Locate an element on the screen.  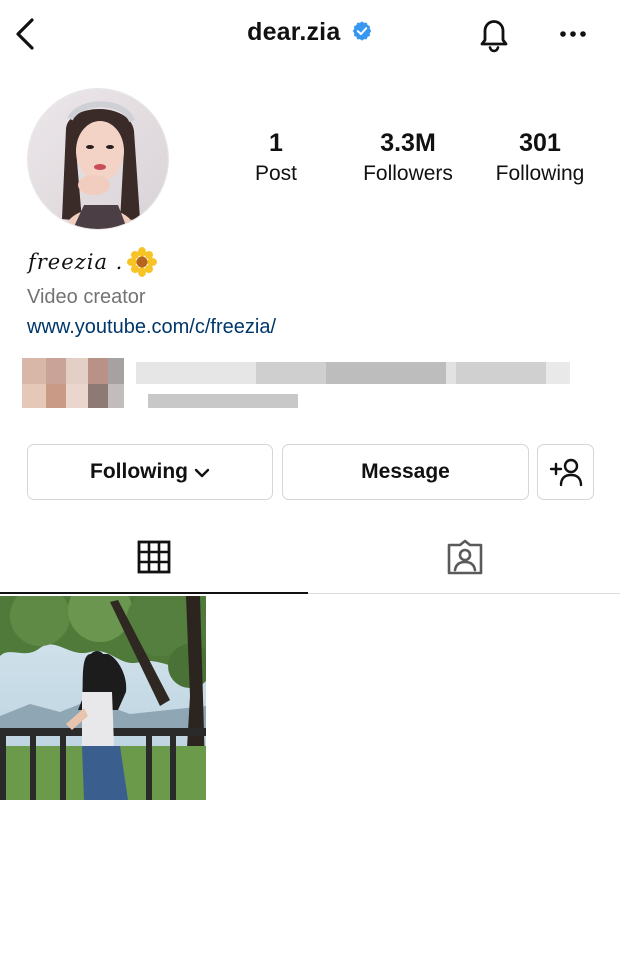
following-stat: 301 Following is located at coordinates (540, 158).